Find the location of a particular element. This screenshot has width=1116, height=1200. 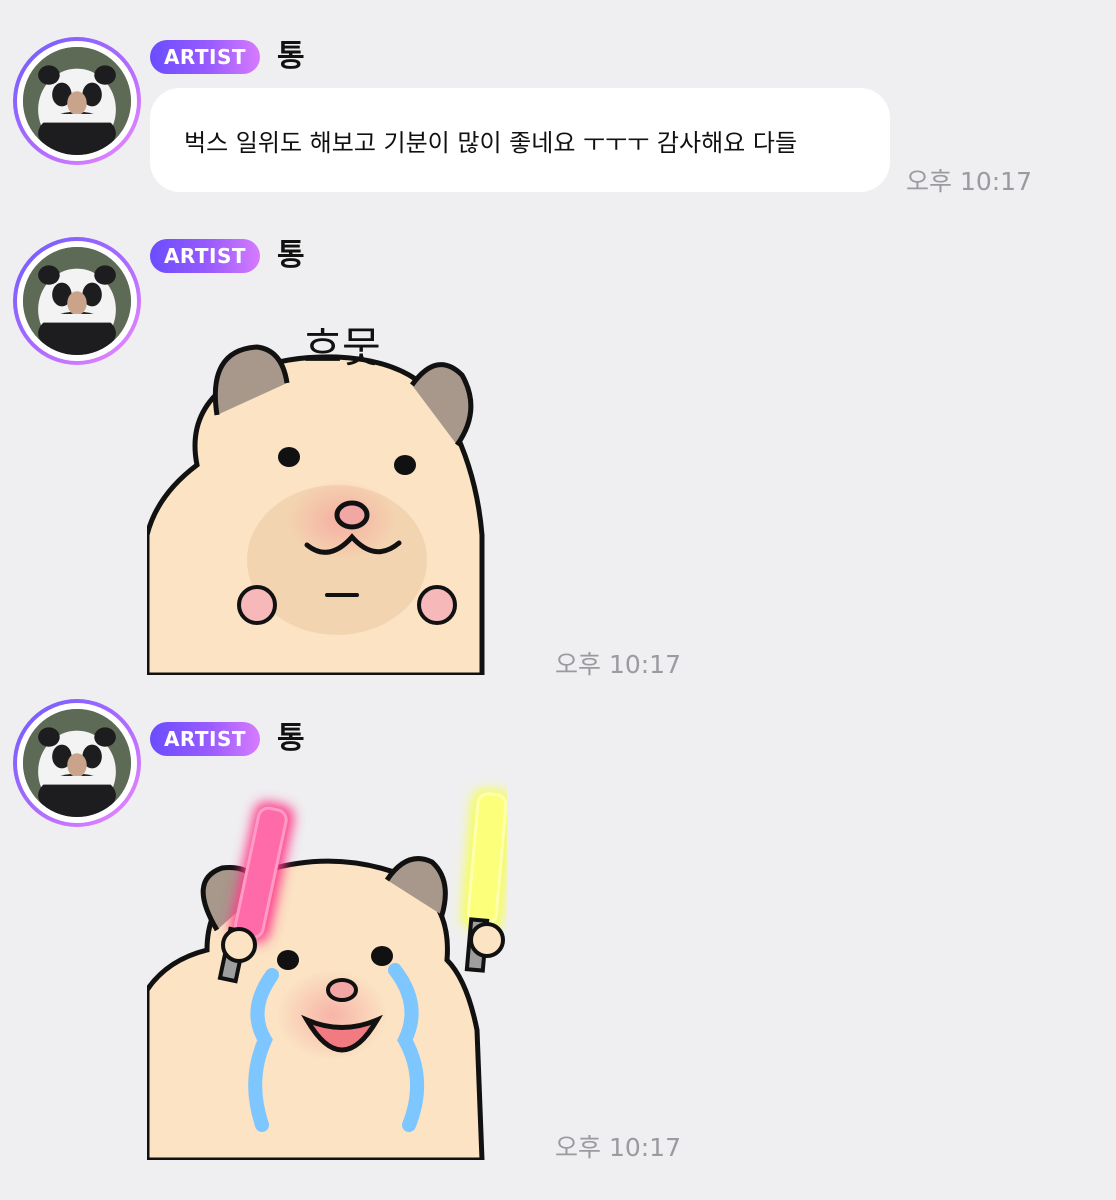

hamster-glowstick-crying-sticker is located at coordinates (327, 970).